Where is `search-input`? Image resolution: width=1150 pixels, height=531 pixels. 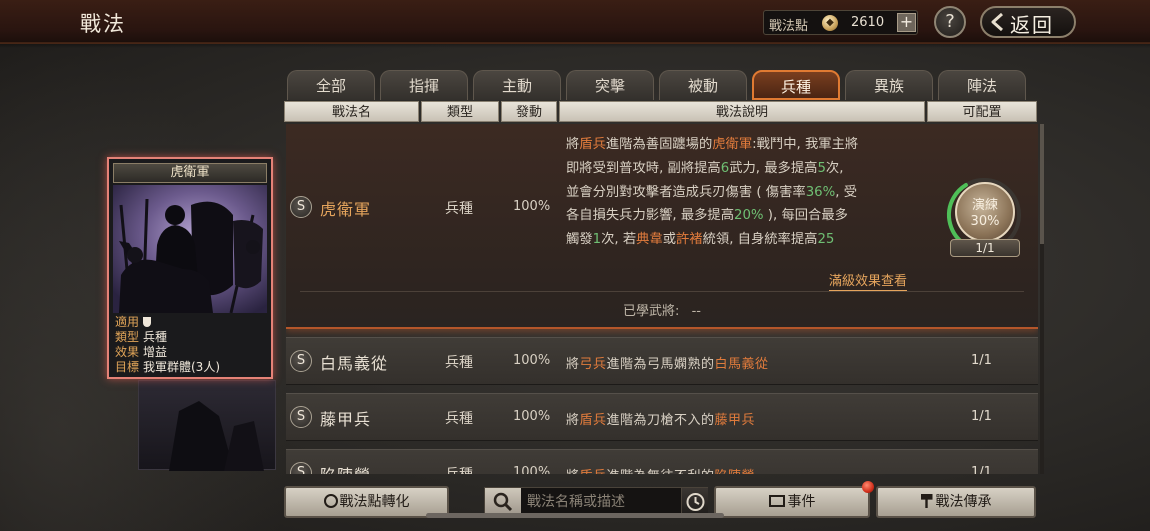
search-input is located at coordinates (602, 502).